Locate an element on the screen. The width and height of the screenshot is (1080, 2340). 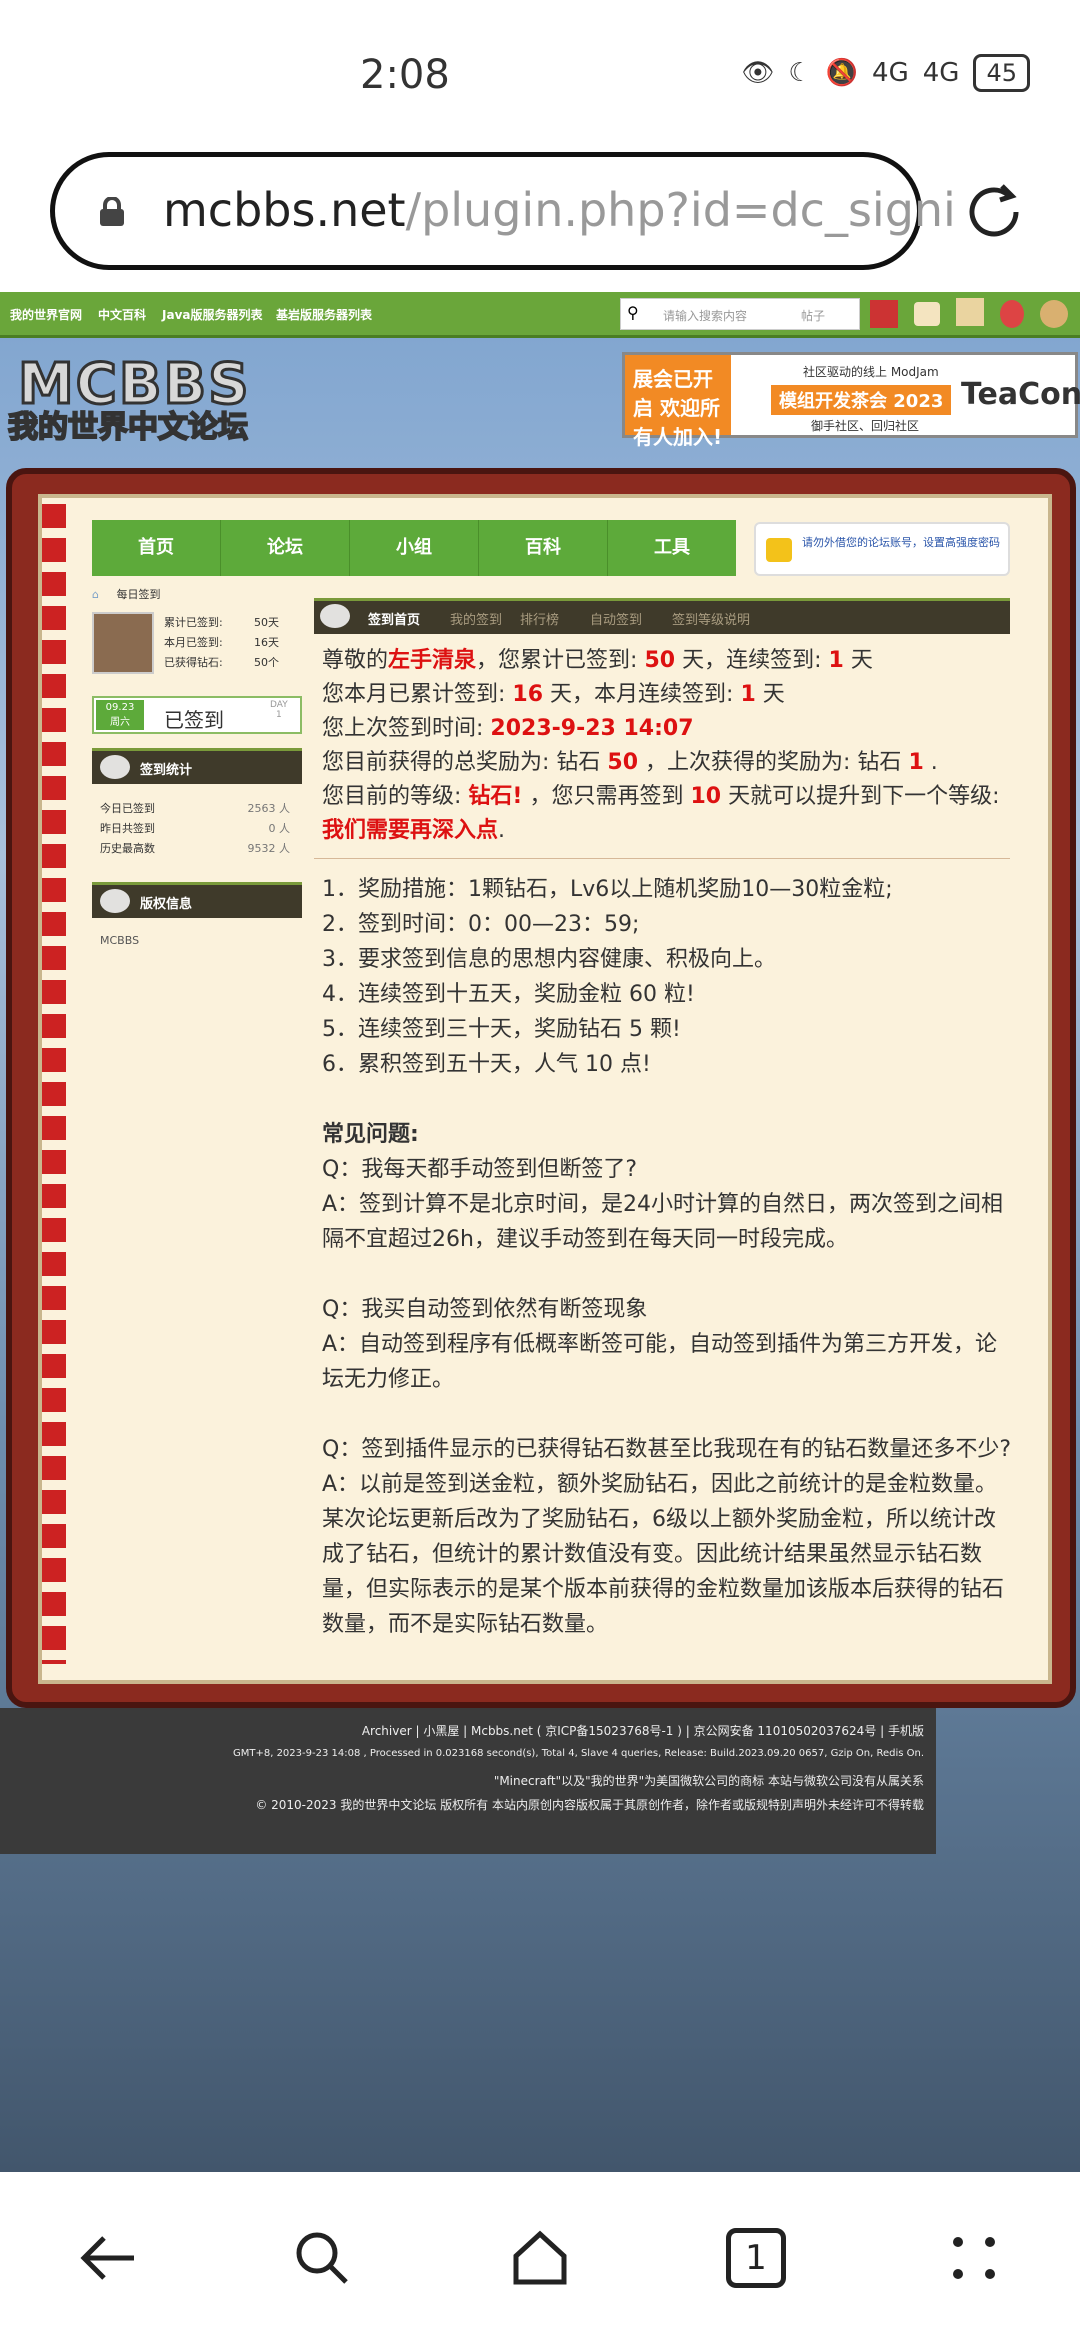
eye-icon: 👁 is located at coordinates (758, 73).